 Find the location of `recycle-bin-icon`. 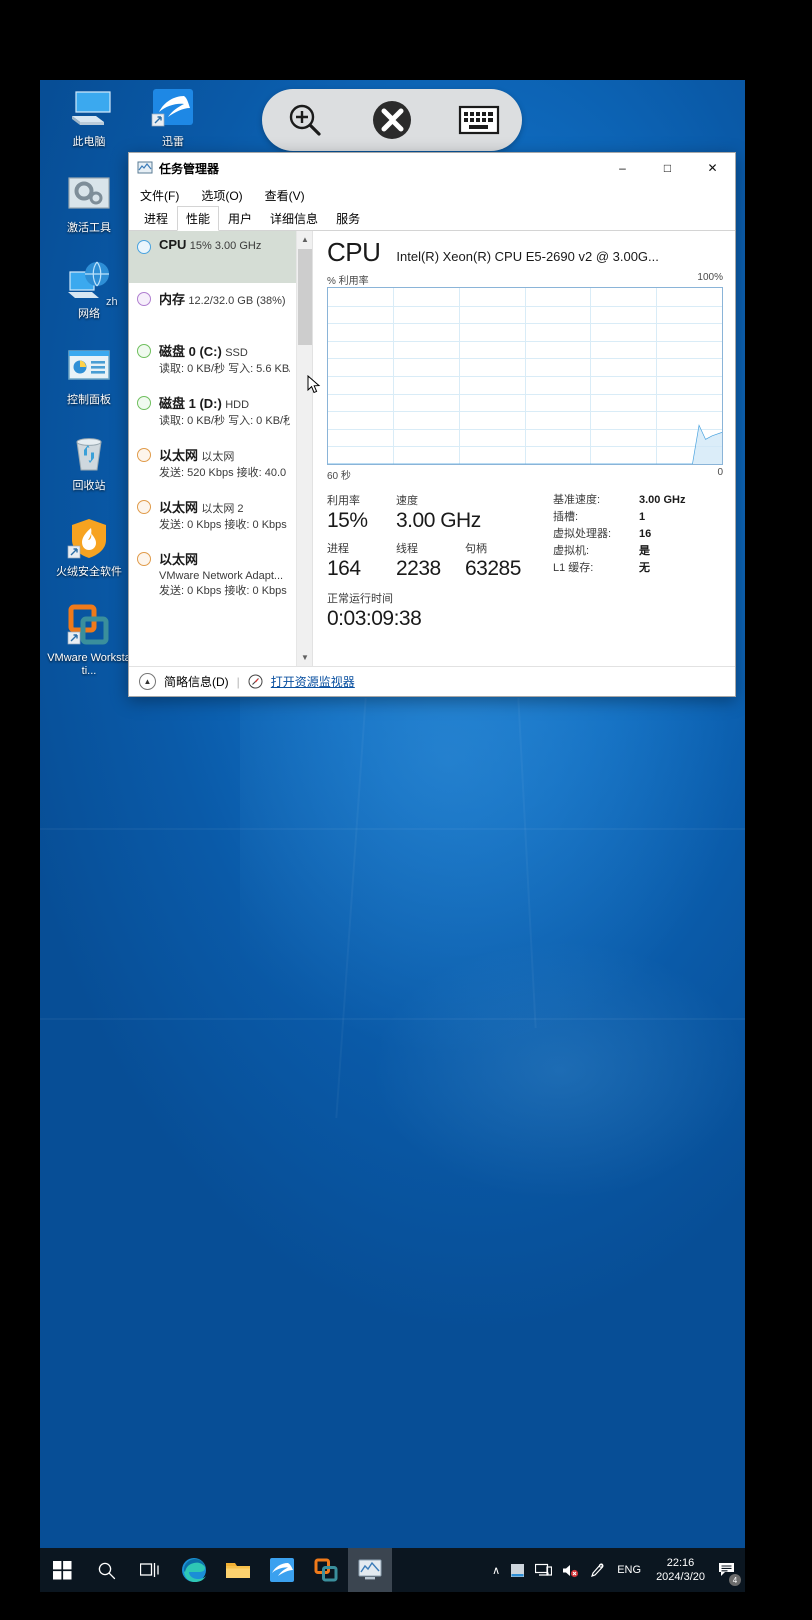

recycle-bin-icon is located at coordinates (89, 453).